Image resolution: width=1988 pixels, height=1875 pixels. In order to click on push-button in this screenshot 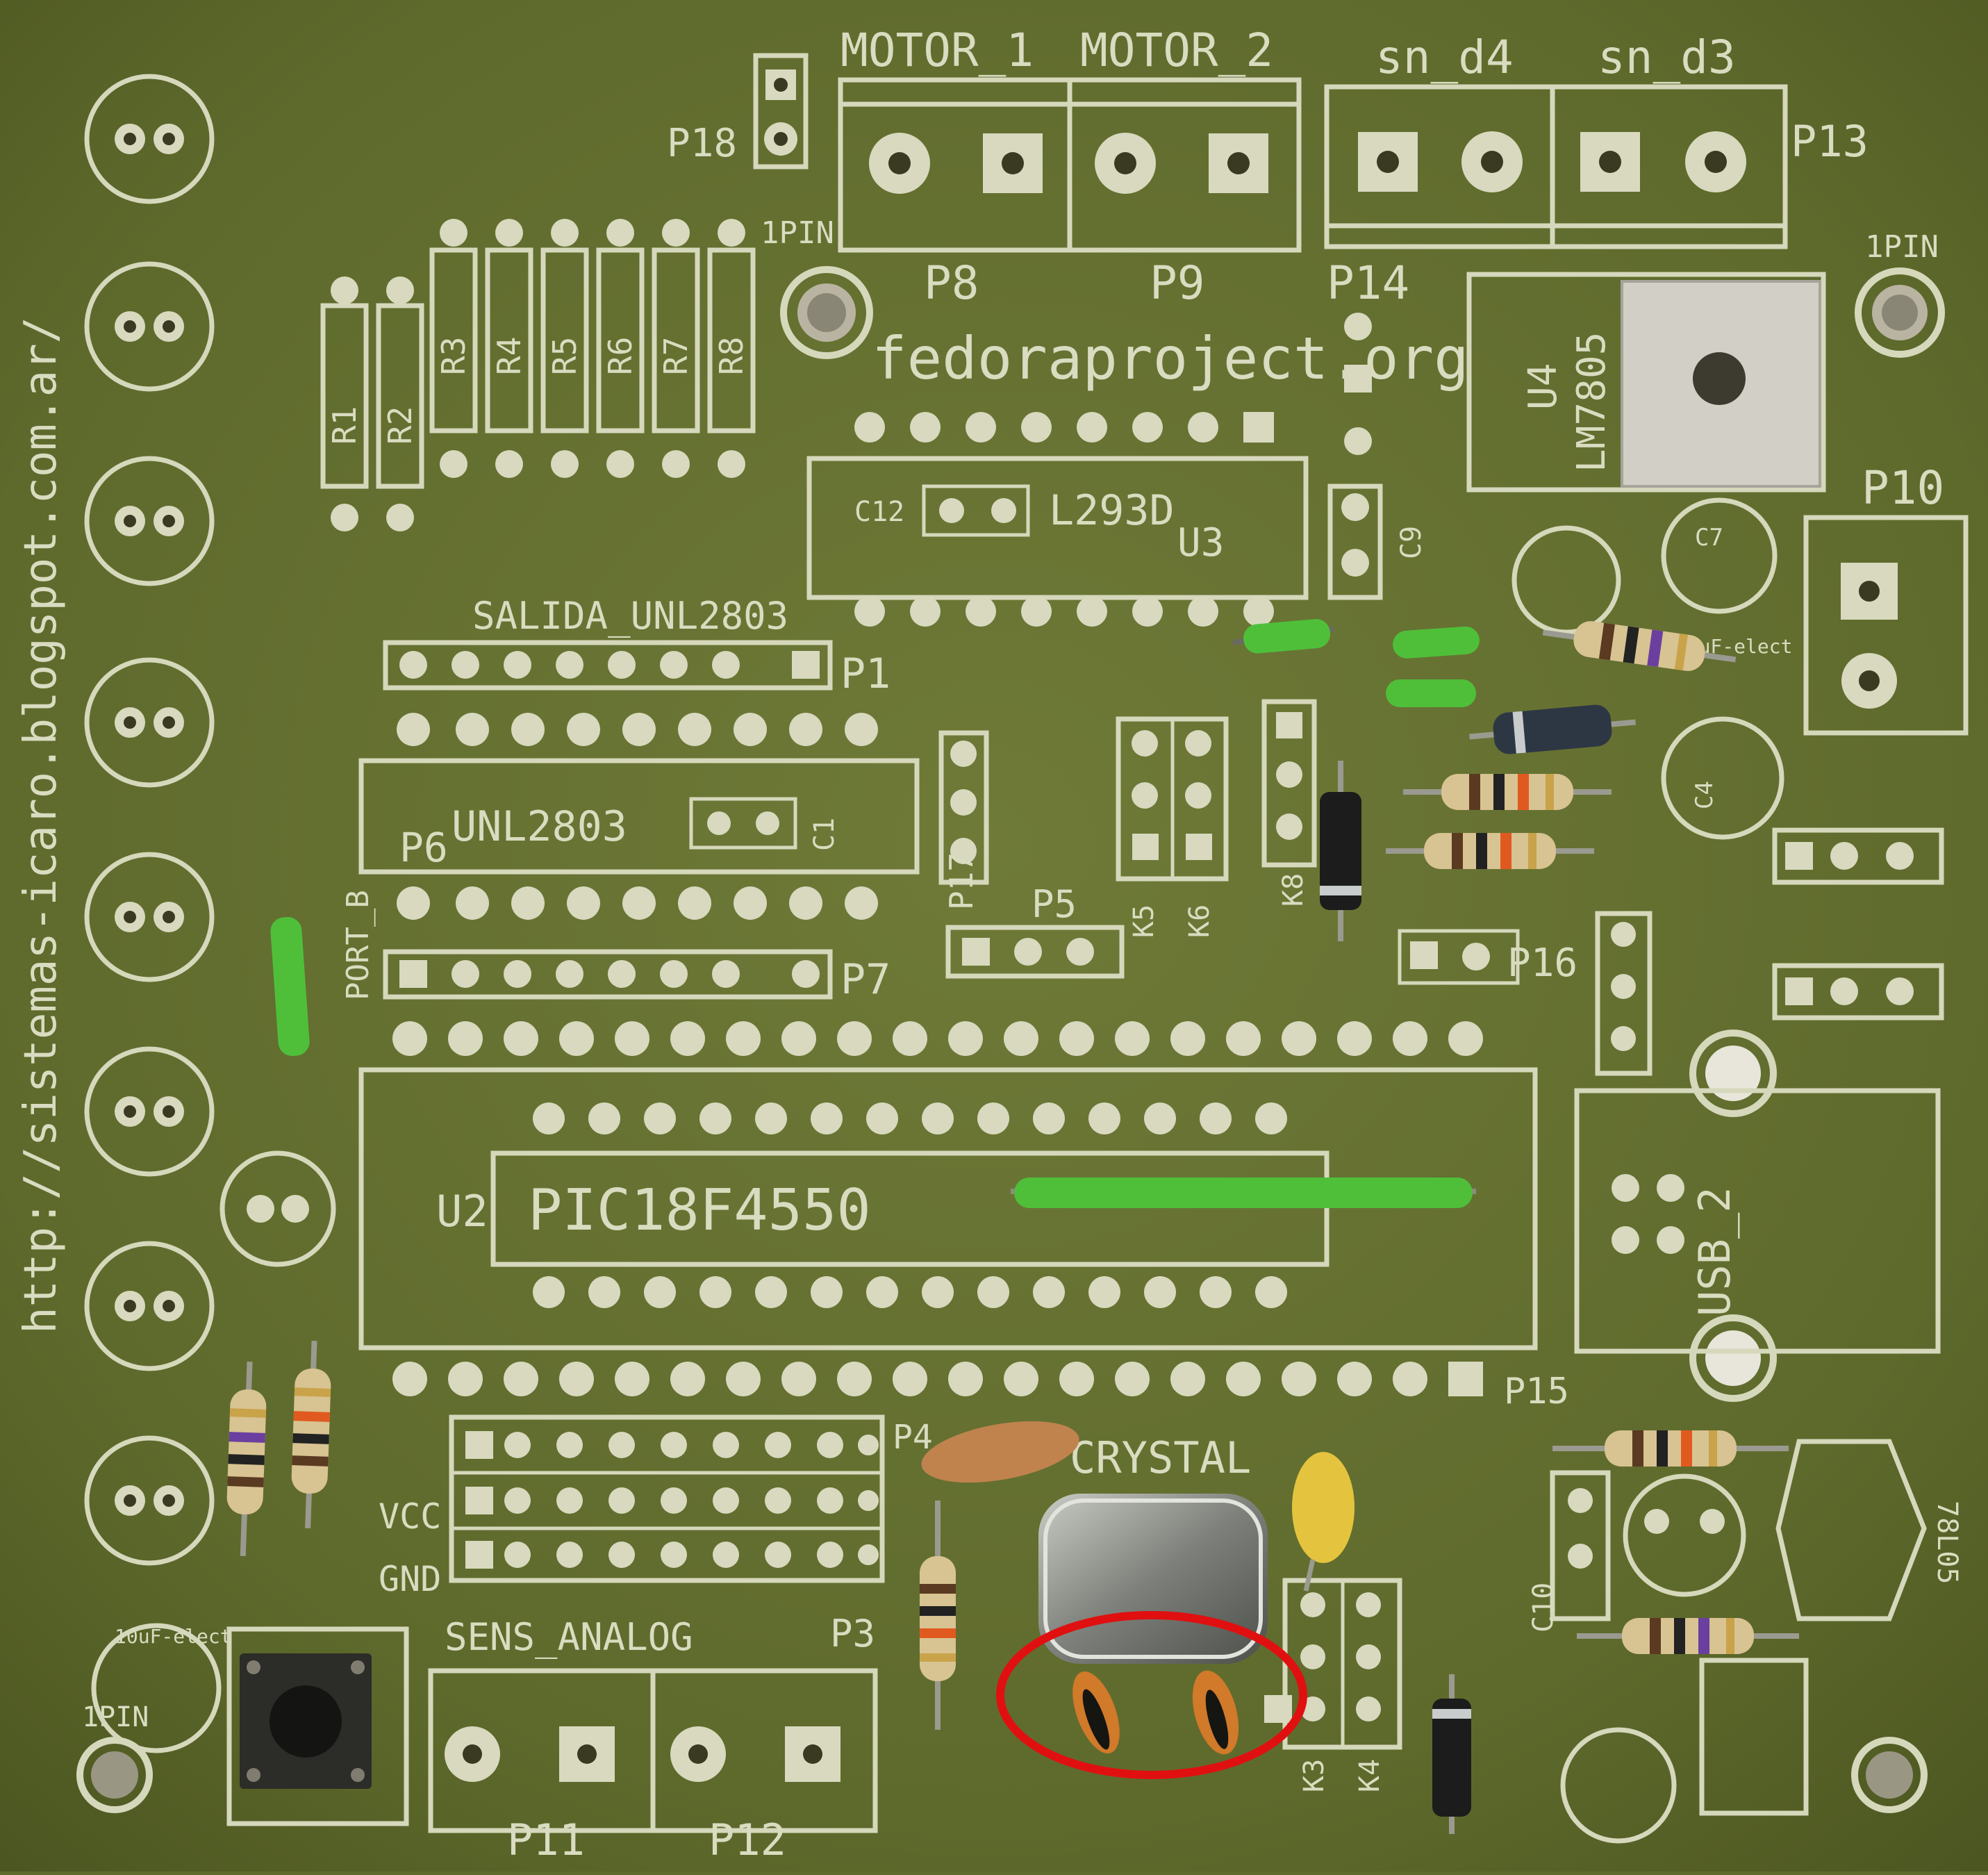, I will do `click(306, 1721)`.